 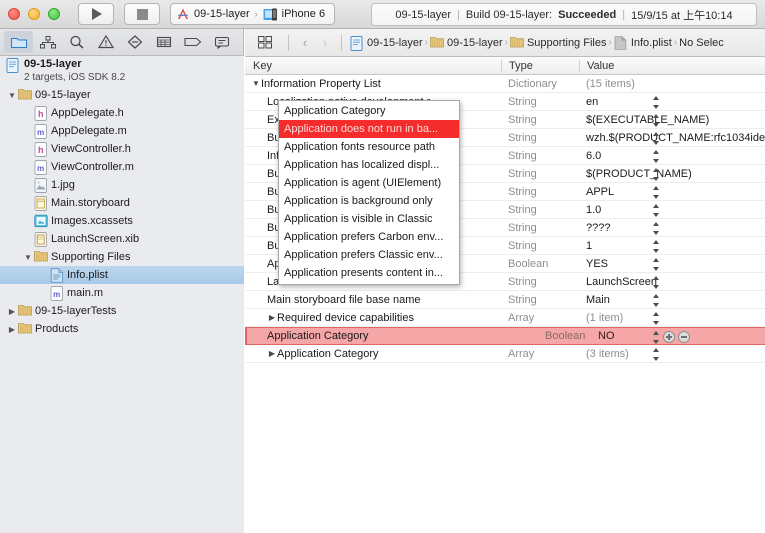 I want to click on column-header-key: Key, so click(x=373, y=66).